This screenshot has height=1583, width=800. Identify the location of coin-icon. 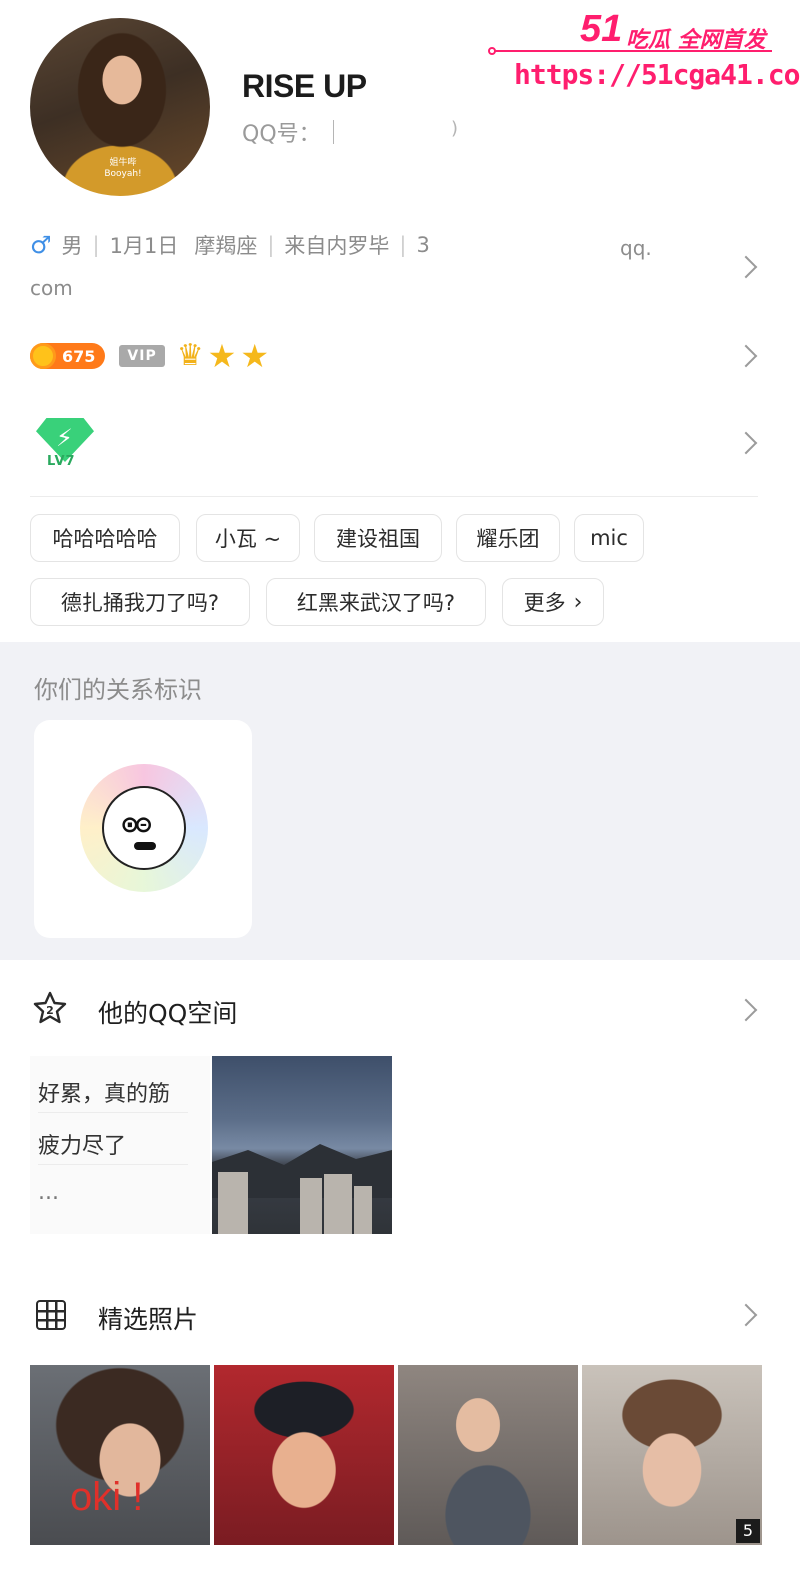
(43, 356).